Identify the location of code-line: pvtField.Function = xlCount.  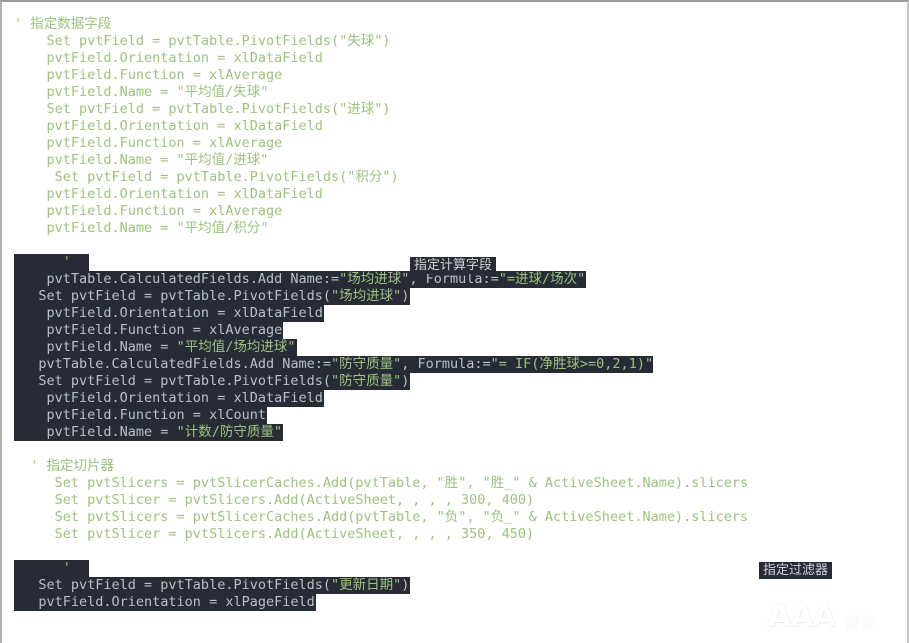
(141, 415).